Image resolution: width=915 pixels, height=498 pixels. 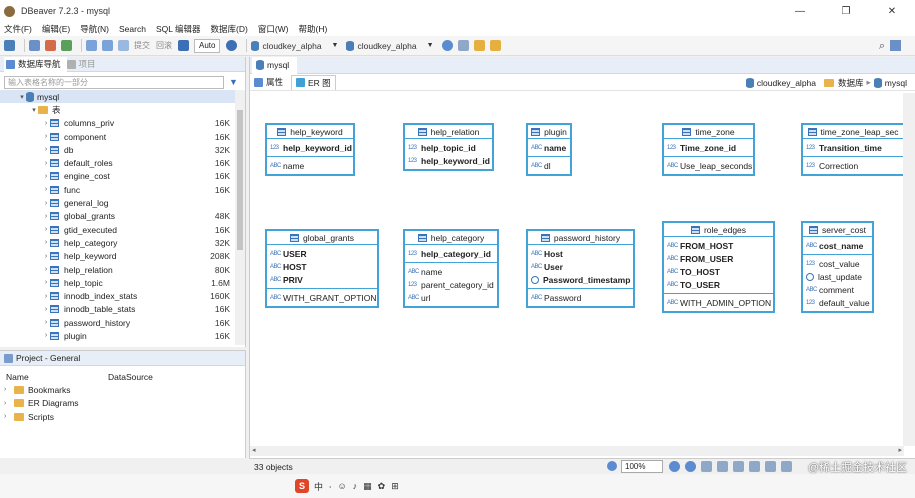 What do you see at coordinates (118, 162) in the screenshot?
I see `tree-node-table: › default_roles 16K` at bounding box center [118, 162].